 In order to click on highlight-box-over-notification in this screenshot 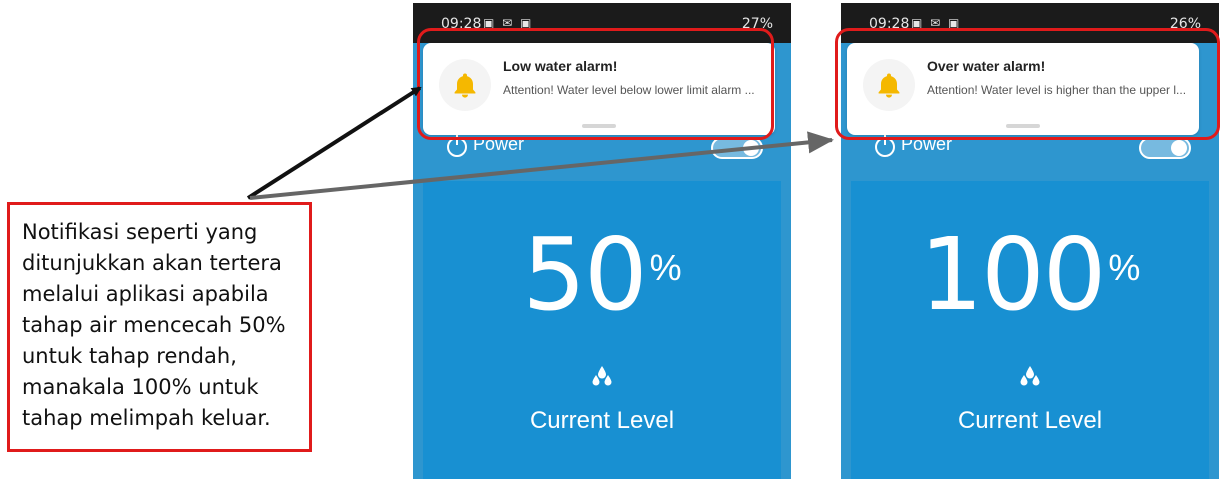, I will do `click(1027, 84)`.